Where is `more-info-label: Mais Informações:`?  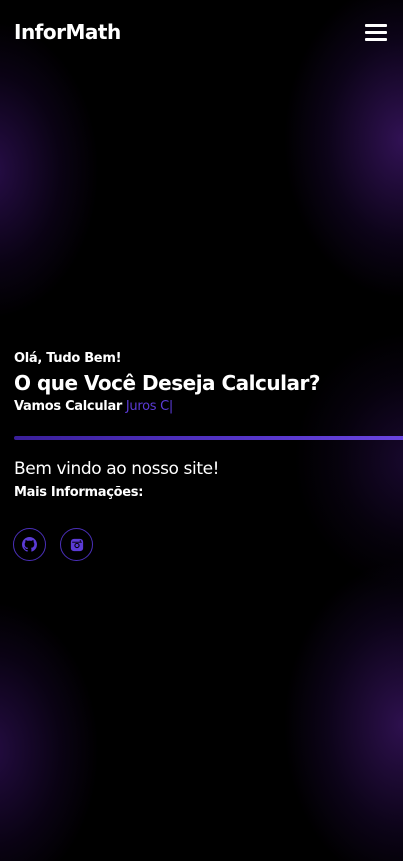 more-info-label: Mais Informações: is located at coordinates (79, 492).